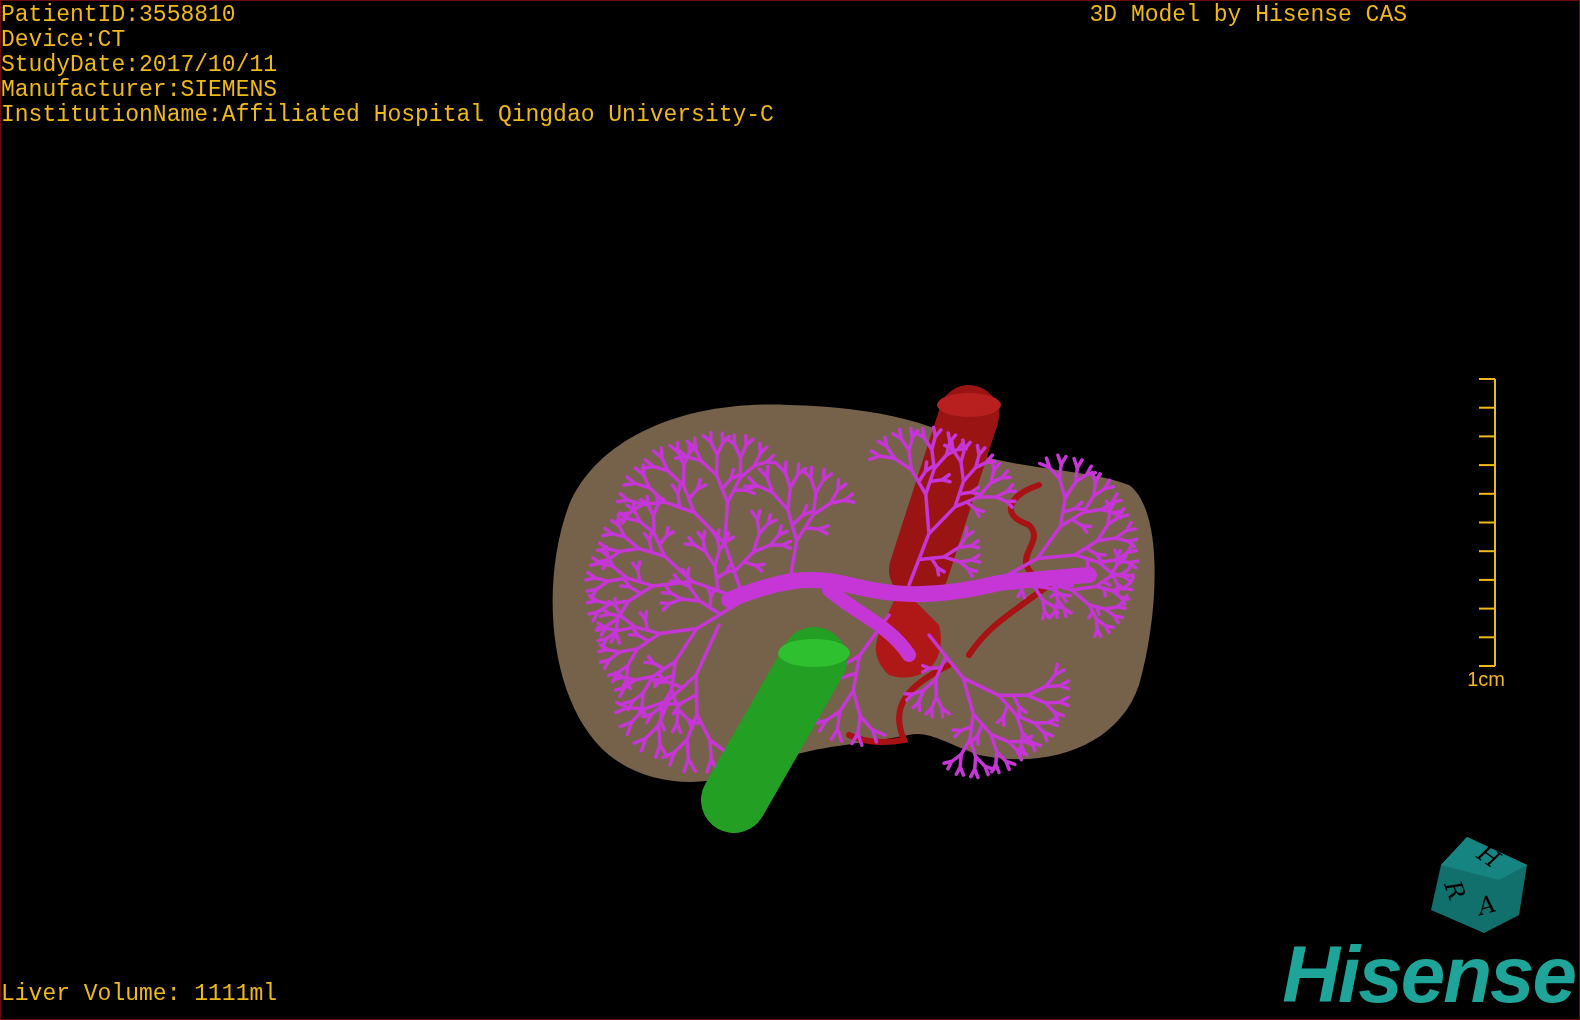  Describe the element at coordinates (1486, 679) in the screenshot. I see `scale-label: 1cm` at that location.